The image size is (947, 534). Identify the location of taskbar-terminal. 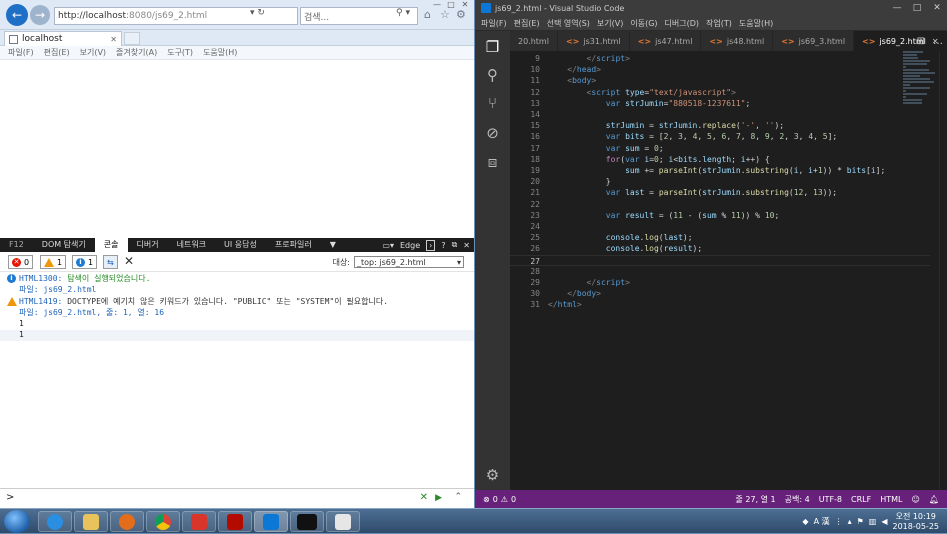
(307, 521).